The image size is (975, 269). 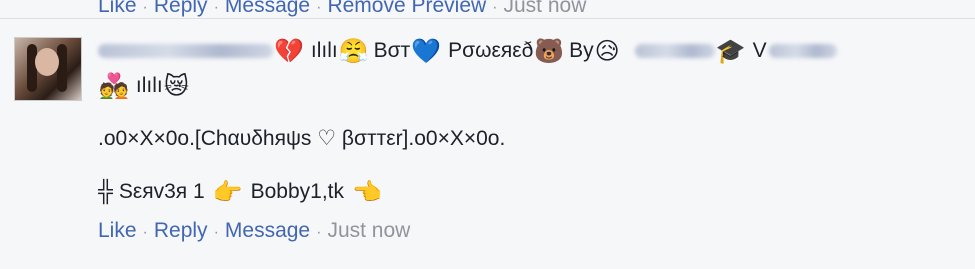 What do you see at coordinates (759, 50) in the screenshot?
I see `letter-v: V` at bounding box center [759, 50].